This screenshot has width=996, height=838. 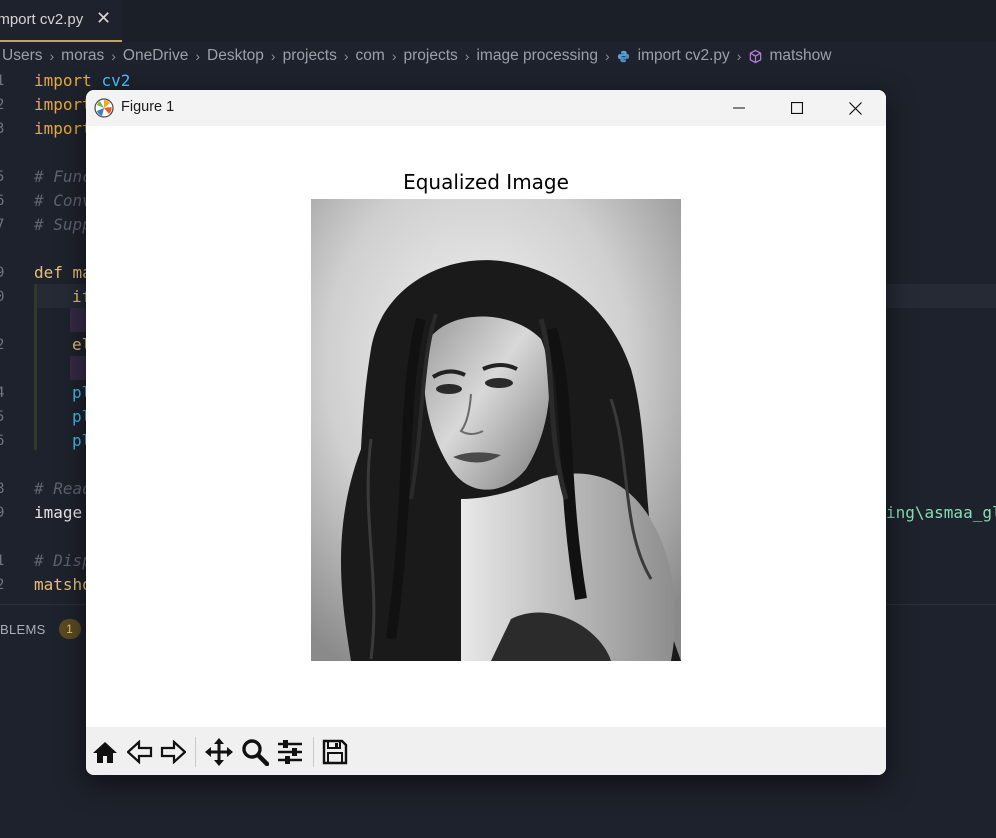 What do you see at coordinates (684, 56) in the screenshot?
I see `breadcrumb-file: import cv2.py` at bounding box center [684, 56].